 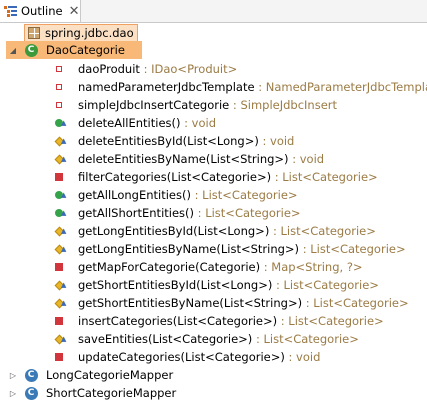 I want to click on tab-outline-label: Outline, so click(x=42, y=11).